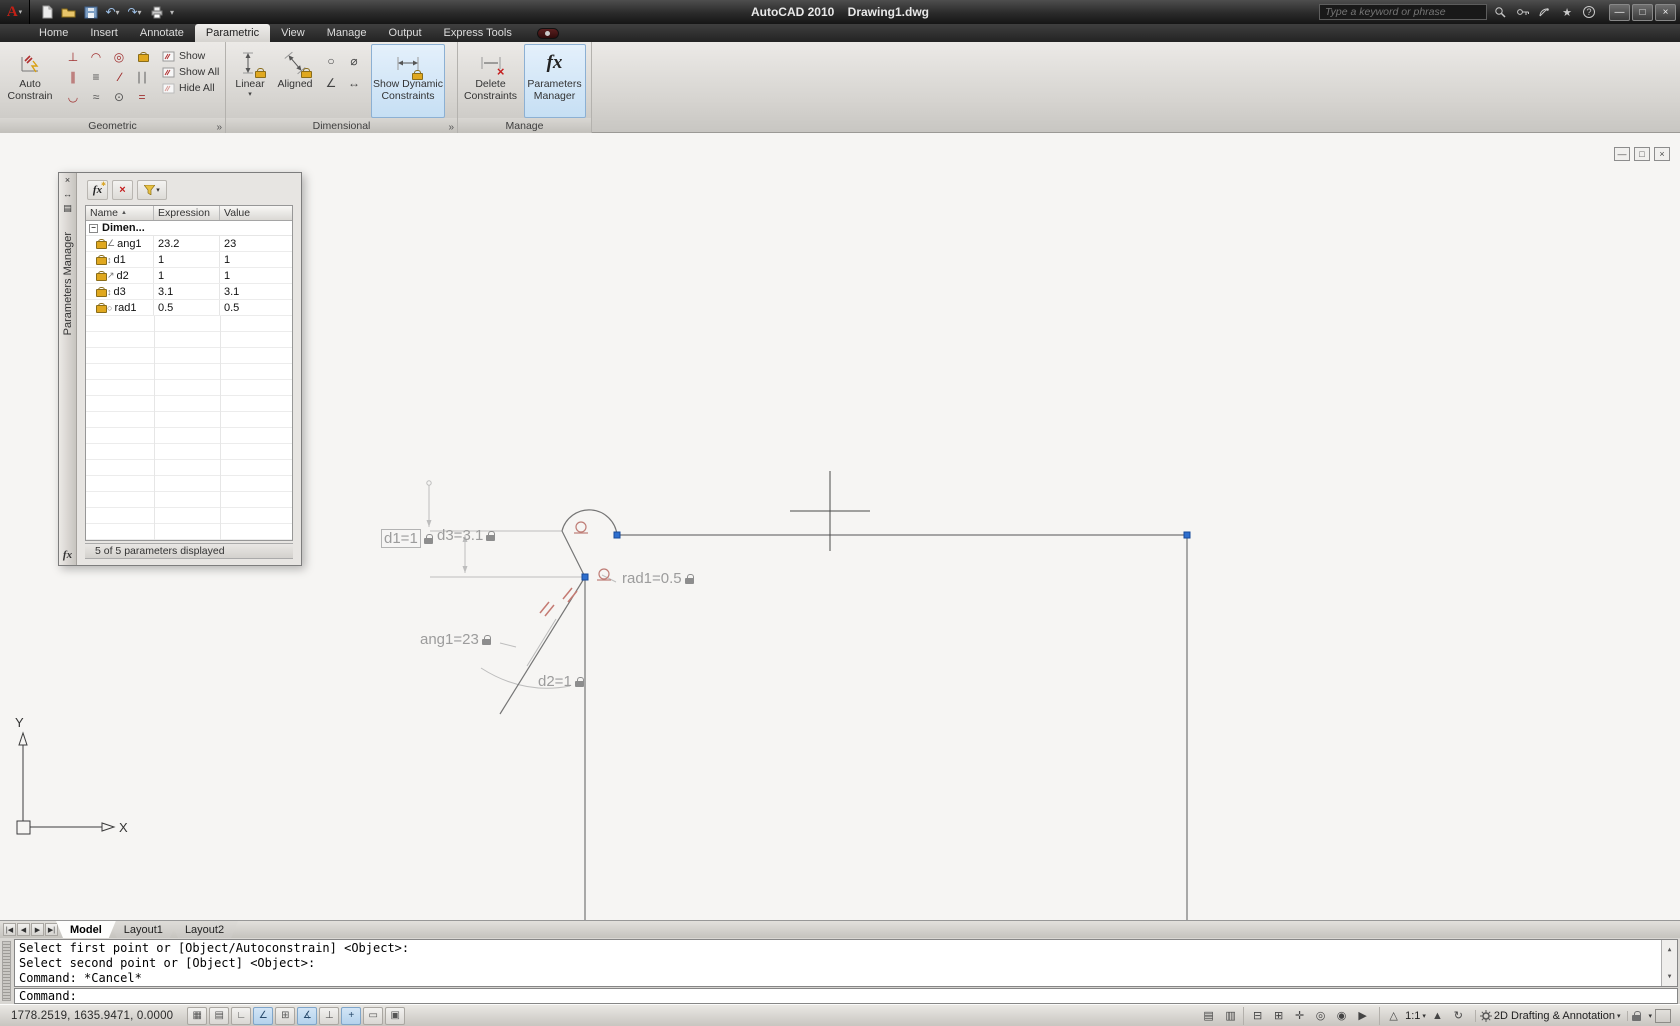 The height and width of the screenshot is (1026, 1680). What do you see at coordinates (119, 56) in the screenshot?
I see `concentric-constraint-icon: ◎` at bounding box center [119, 56].